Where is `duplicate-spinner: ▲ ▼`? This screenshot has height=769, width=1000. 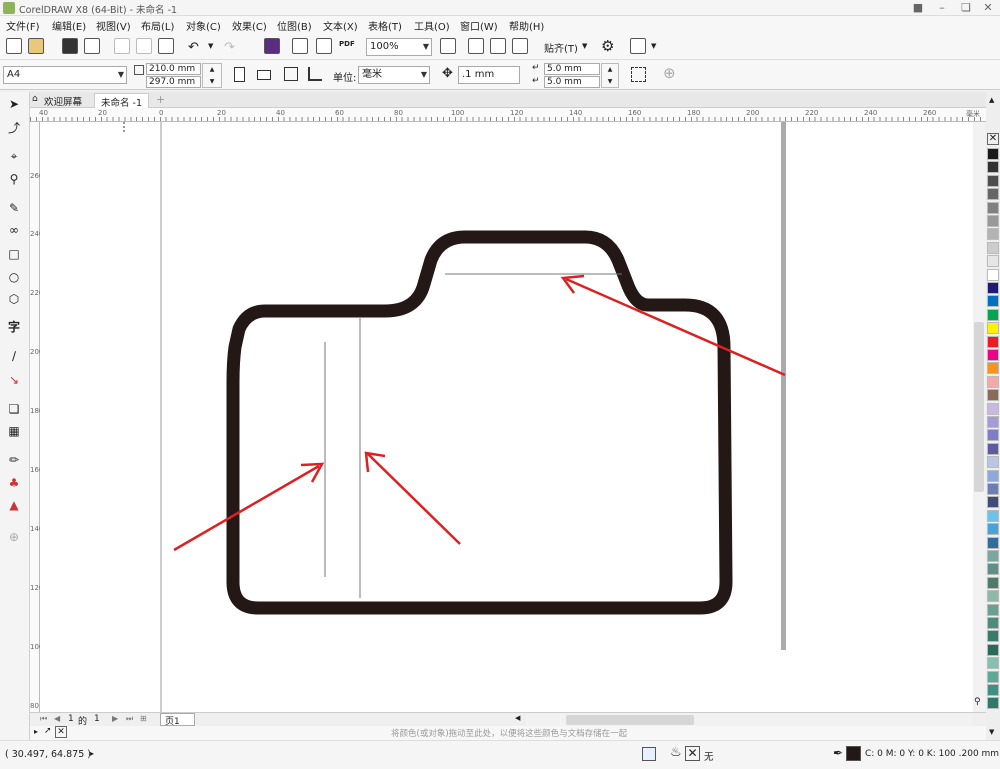 duplicate-spinner: ▲ ▼ is located at coordinates (610, 75).